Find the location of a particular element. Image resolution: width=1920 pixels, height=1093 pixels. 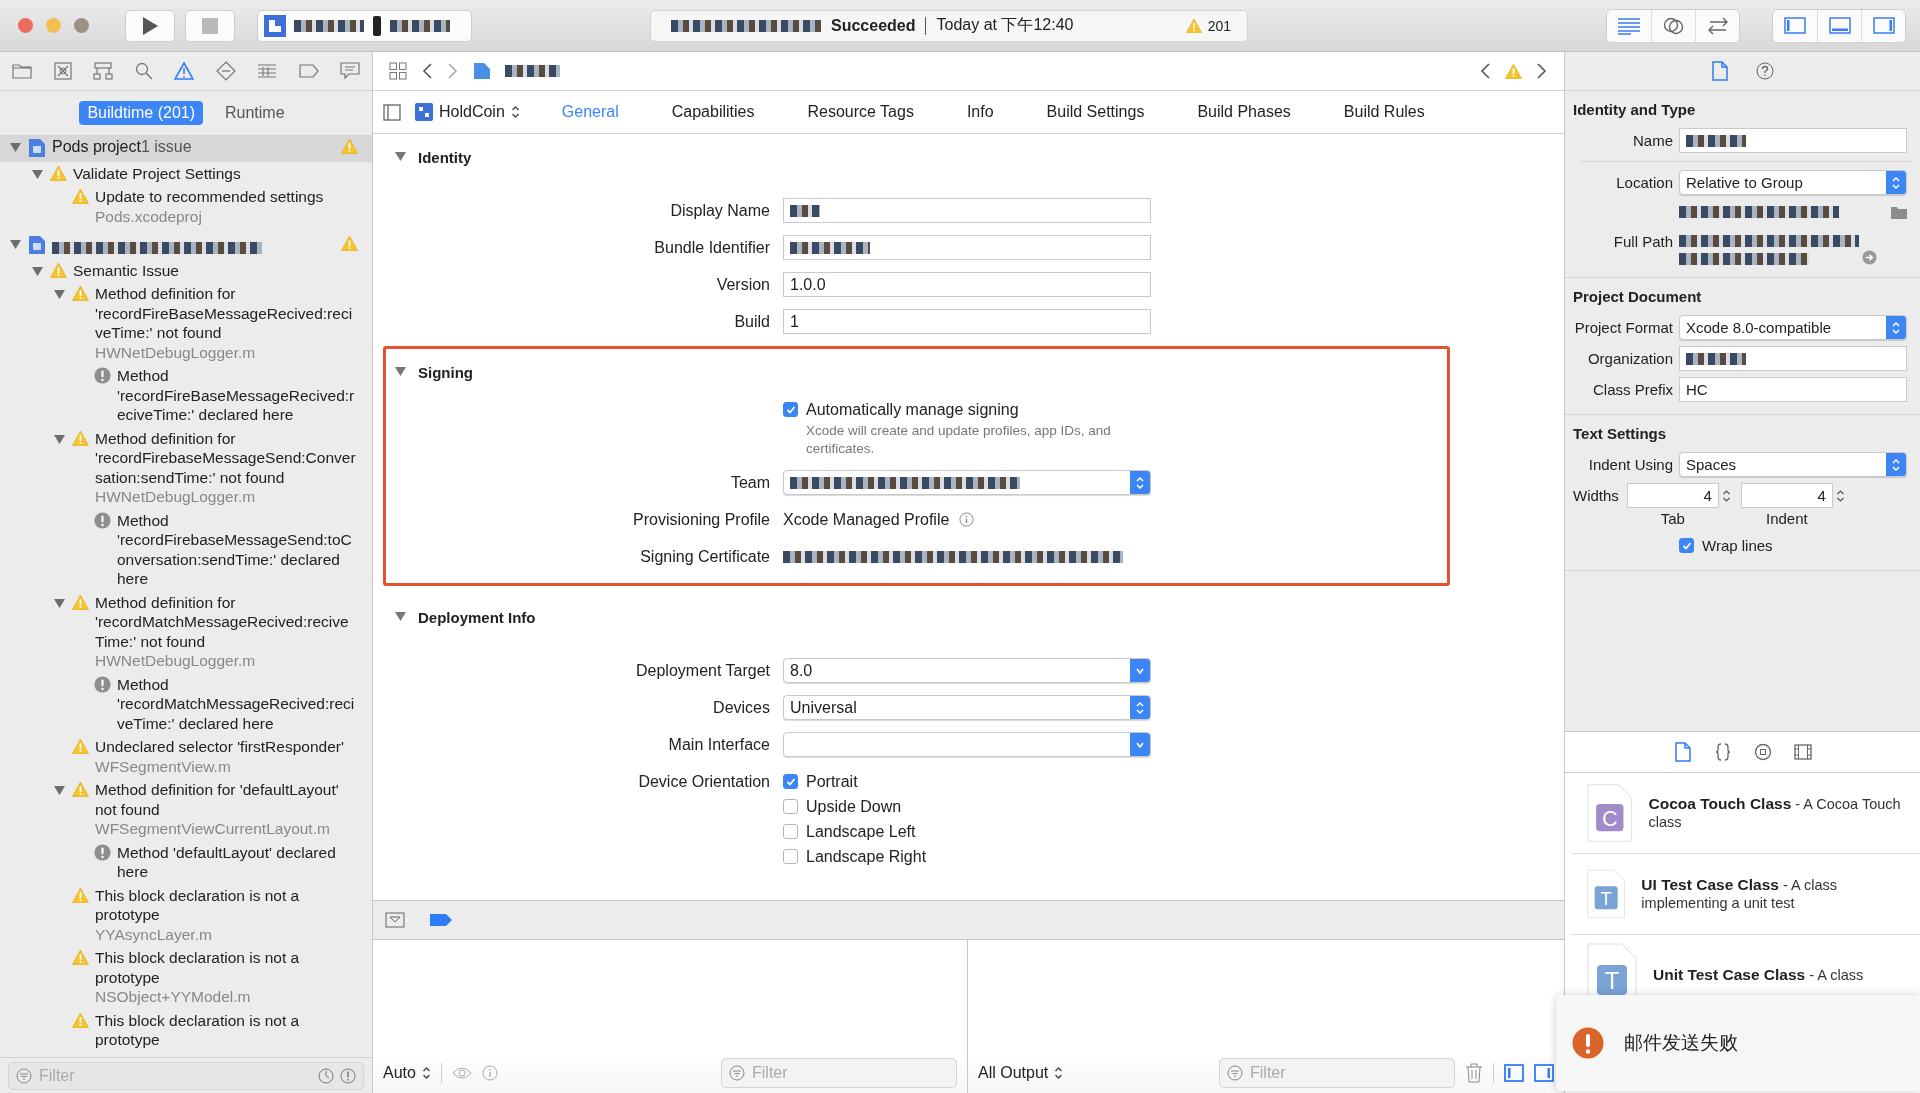

popup-button: Universal is located at coordinates (967, 707).